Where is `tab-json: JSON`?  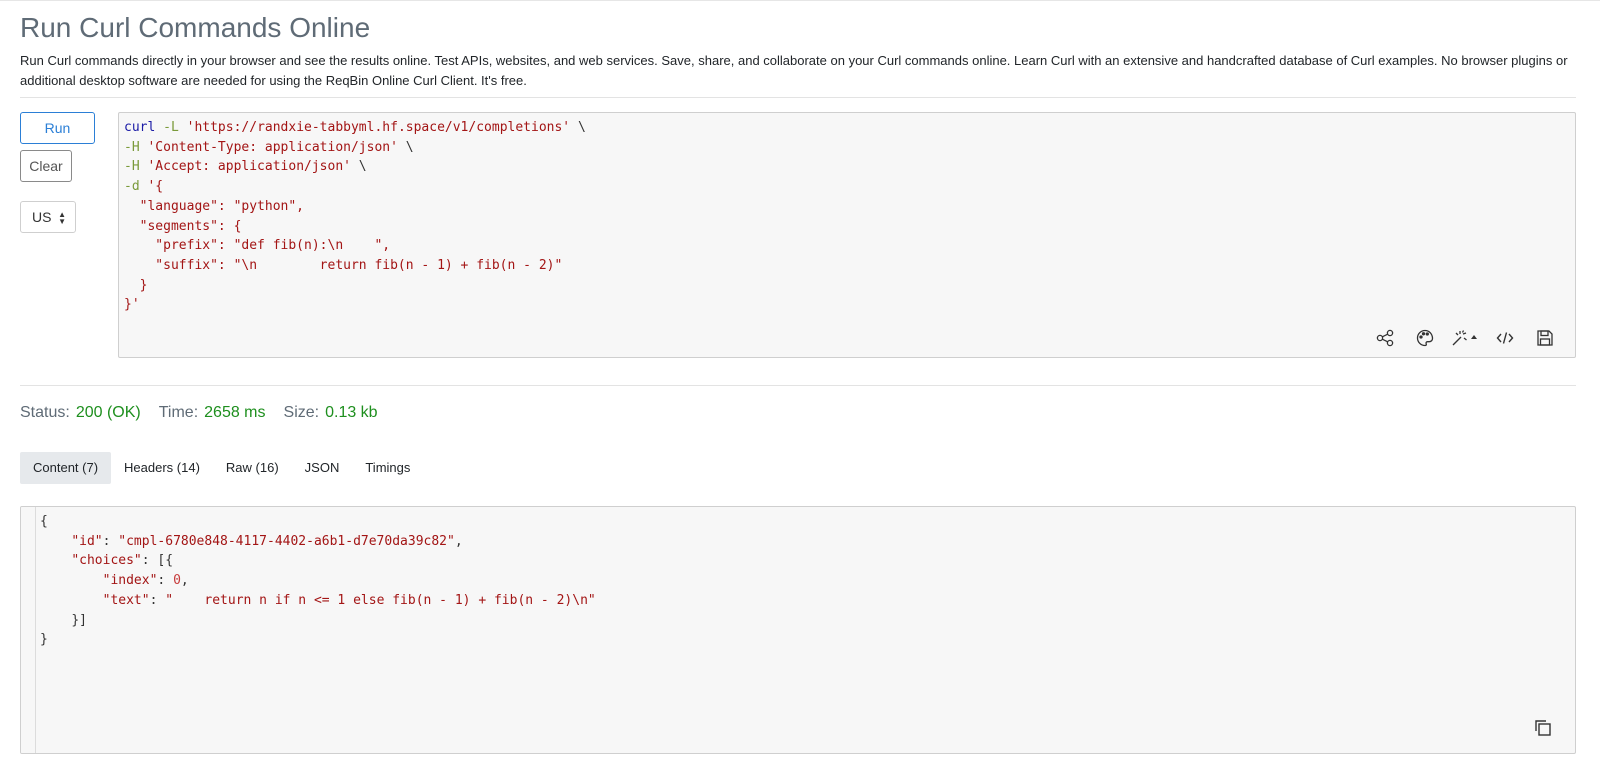
tab-json: JSON is located at coordinates (322, 468).